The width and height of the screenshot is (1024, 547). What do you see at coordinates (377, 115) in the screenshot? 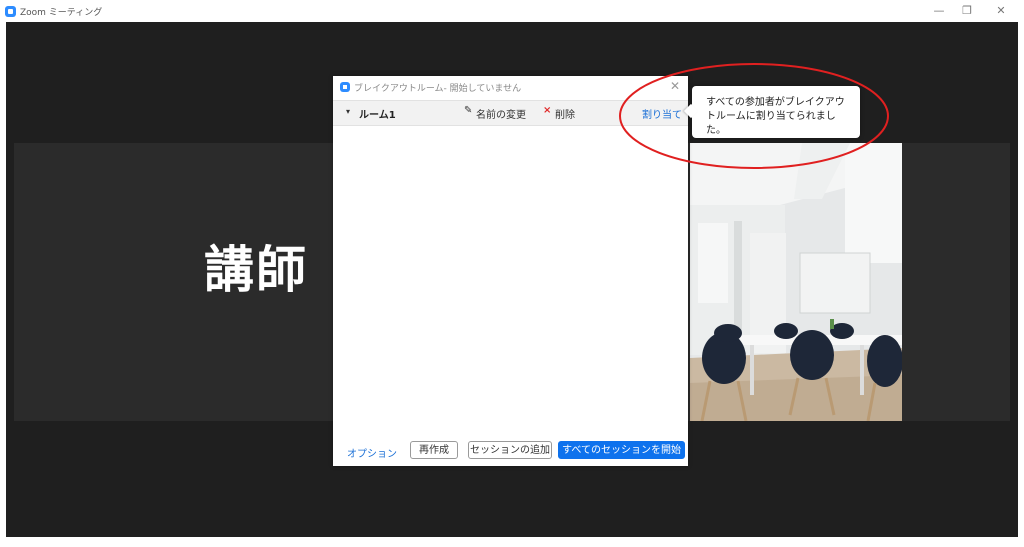
I see `room-name: ルーム1` at bounding box center [377, 115].